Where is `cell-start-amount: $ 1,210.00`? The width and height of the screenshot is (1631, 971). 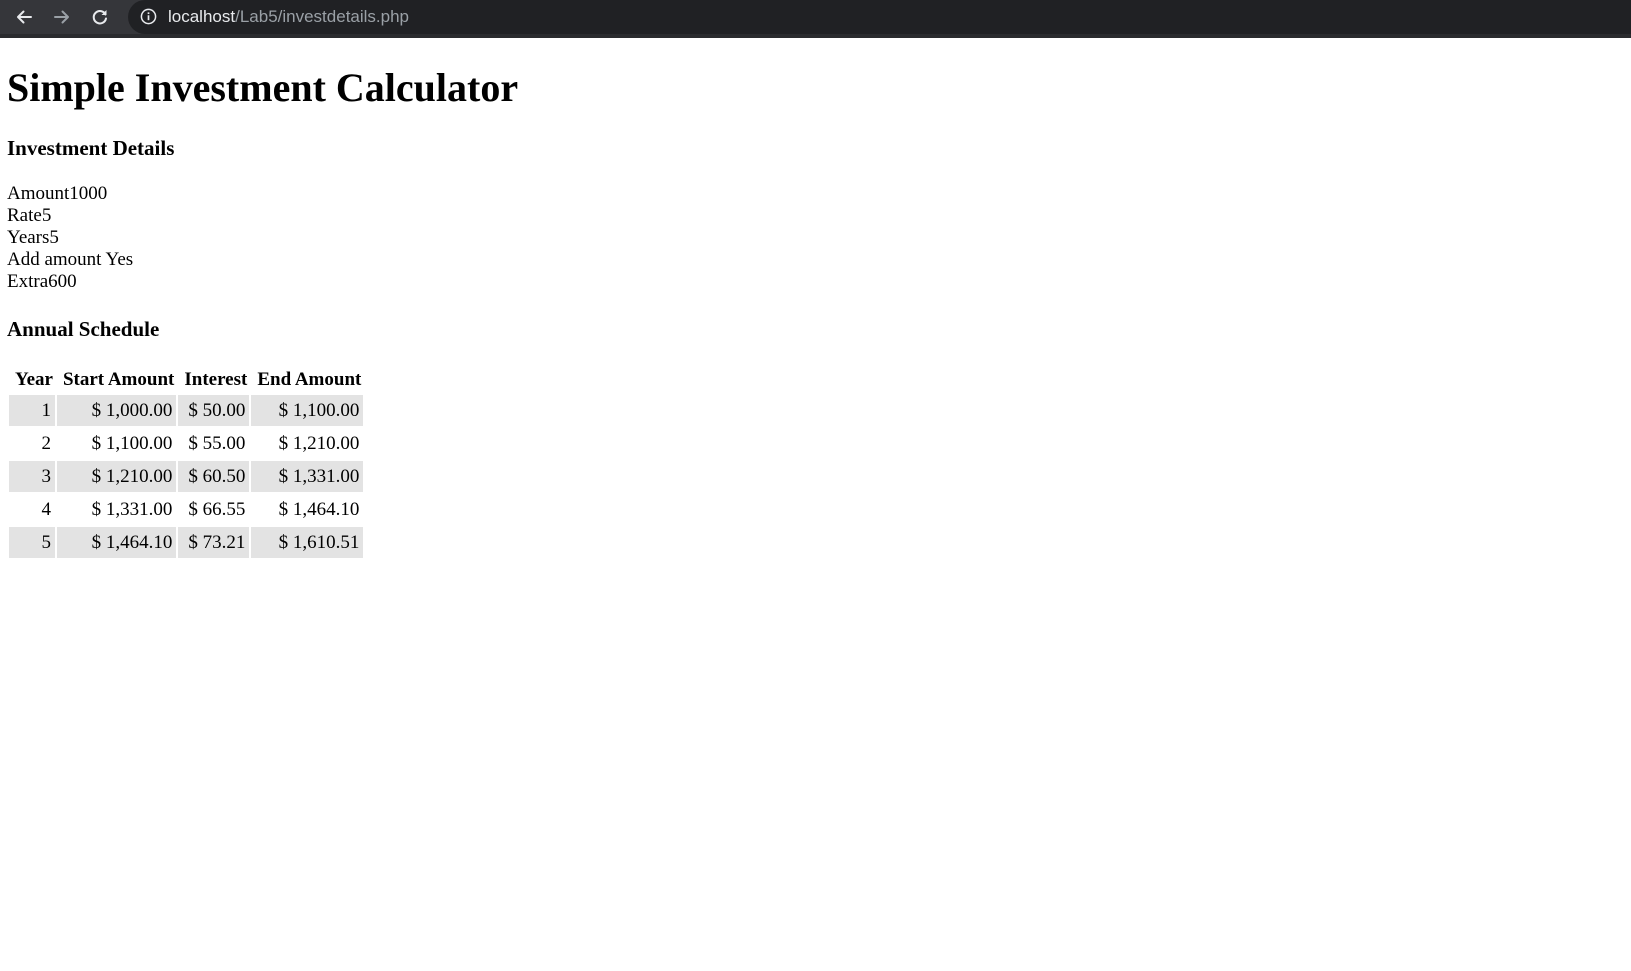 cell-start-amount: $ 1,210.00 is located at coordinates (116, 476).